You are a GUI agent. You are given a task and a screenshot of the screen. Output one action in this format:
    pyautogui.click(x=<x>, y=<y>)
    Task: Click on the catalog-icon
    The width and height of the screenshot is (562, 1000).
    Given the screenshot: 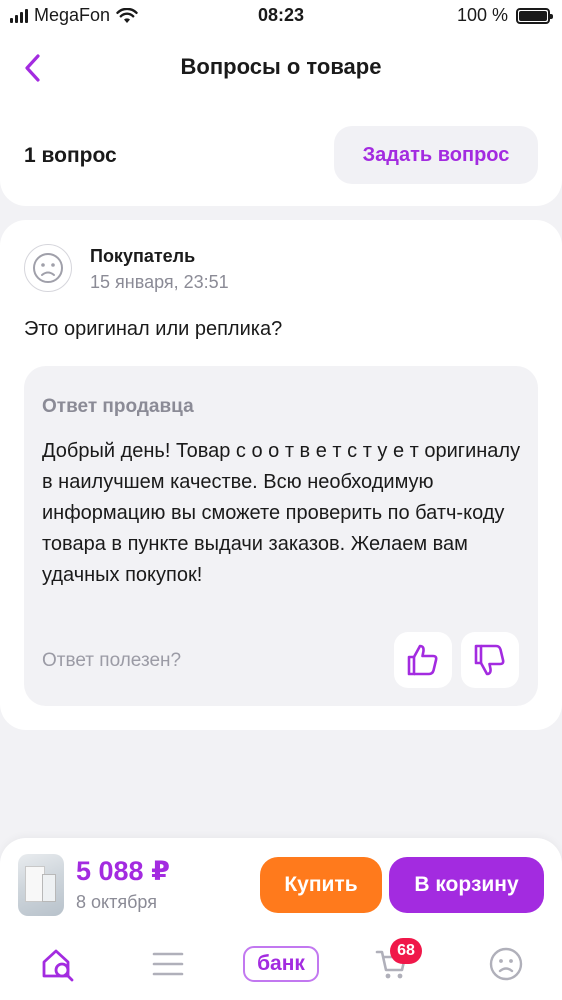 What is the action you would take?
    pyautogui.click(x=168, y=964)
    